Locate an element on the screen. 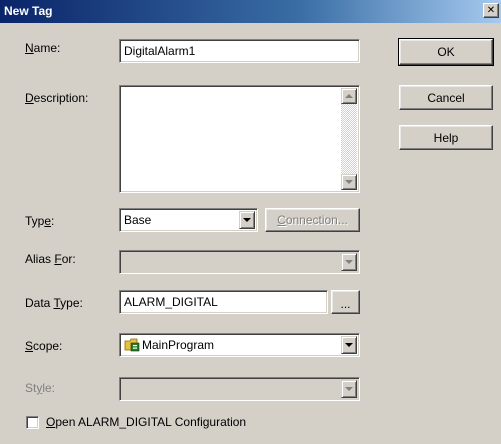 The width and height of the screenshot is (501, 444). data-type-label: Data Type: is located at coordinates (54, 303).